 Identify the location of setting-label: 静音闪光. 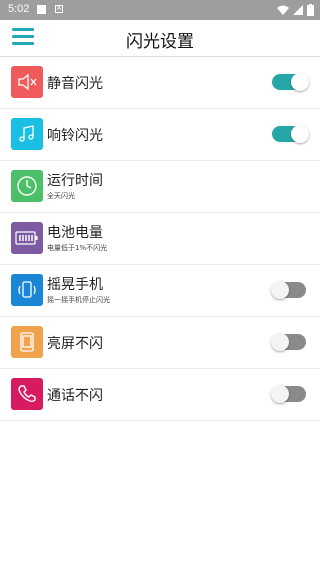
(75, 84).